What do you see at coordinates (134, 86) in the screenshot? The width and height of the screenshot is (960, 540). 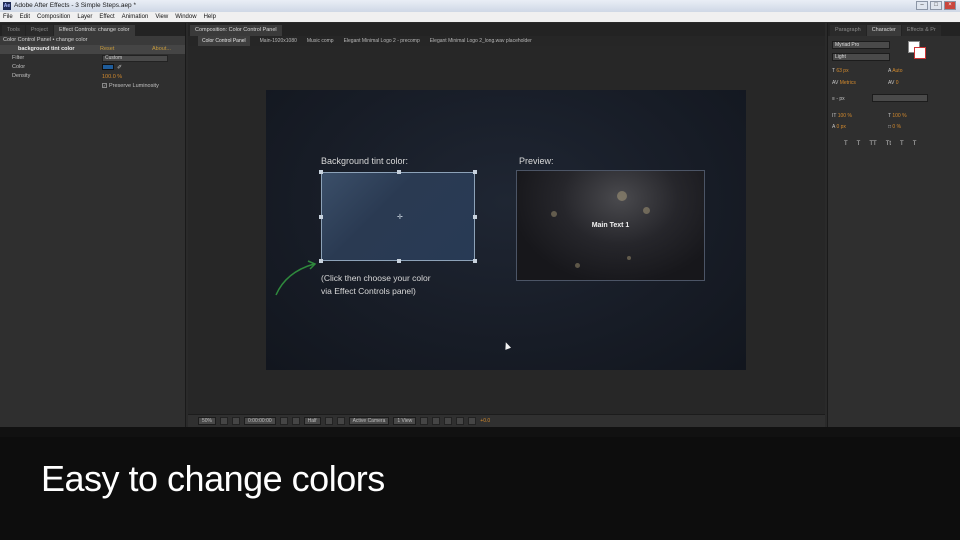 I see `preserve-label: Preserve Luminosity` at bounding box center [134, 86].